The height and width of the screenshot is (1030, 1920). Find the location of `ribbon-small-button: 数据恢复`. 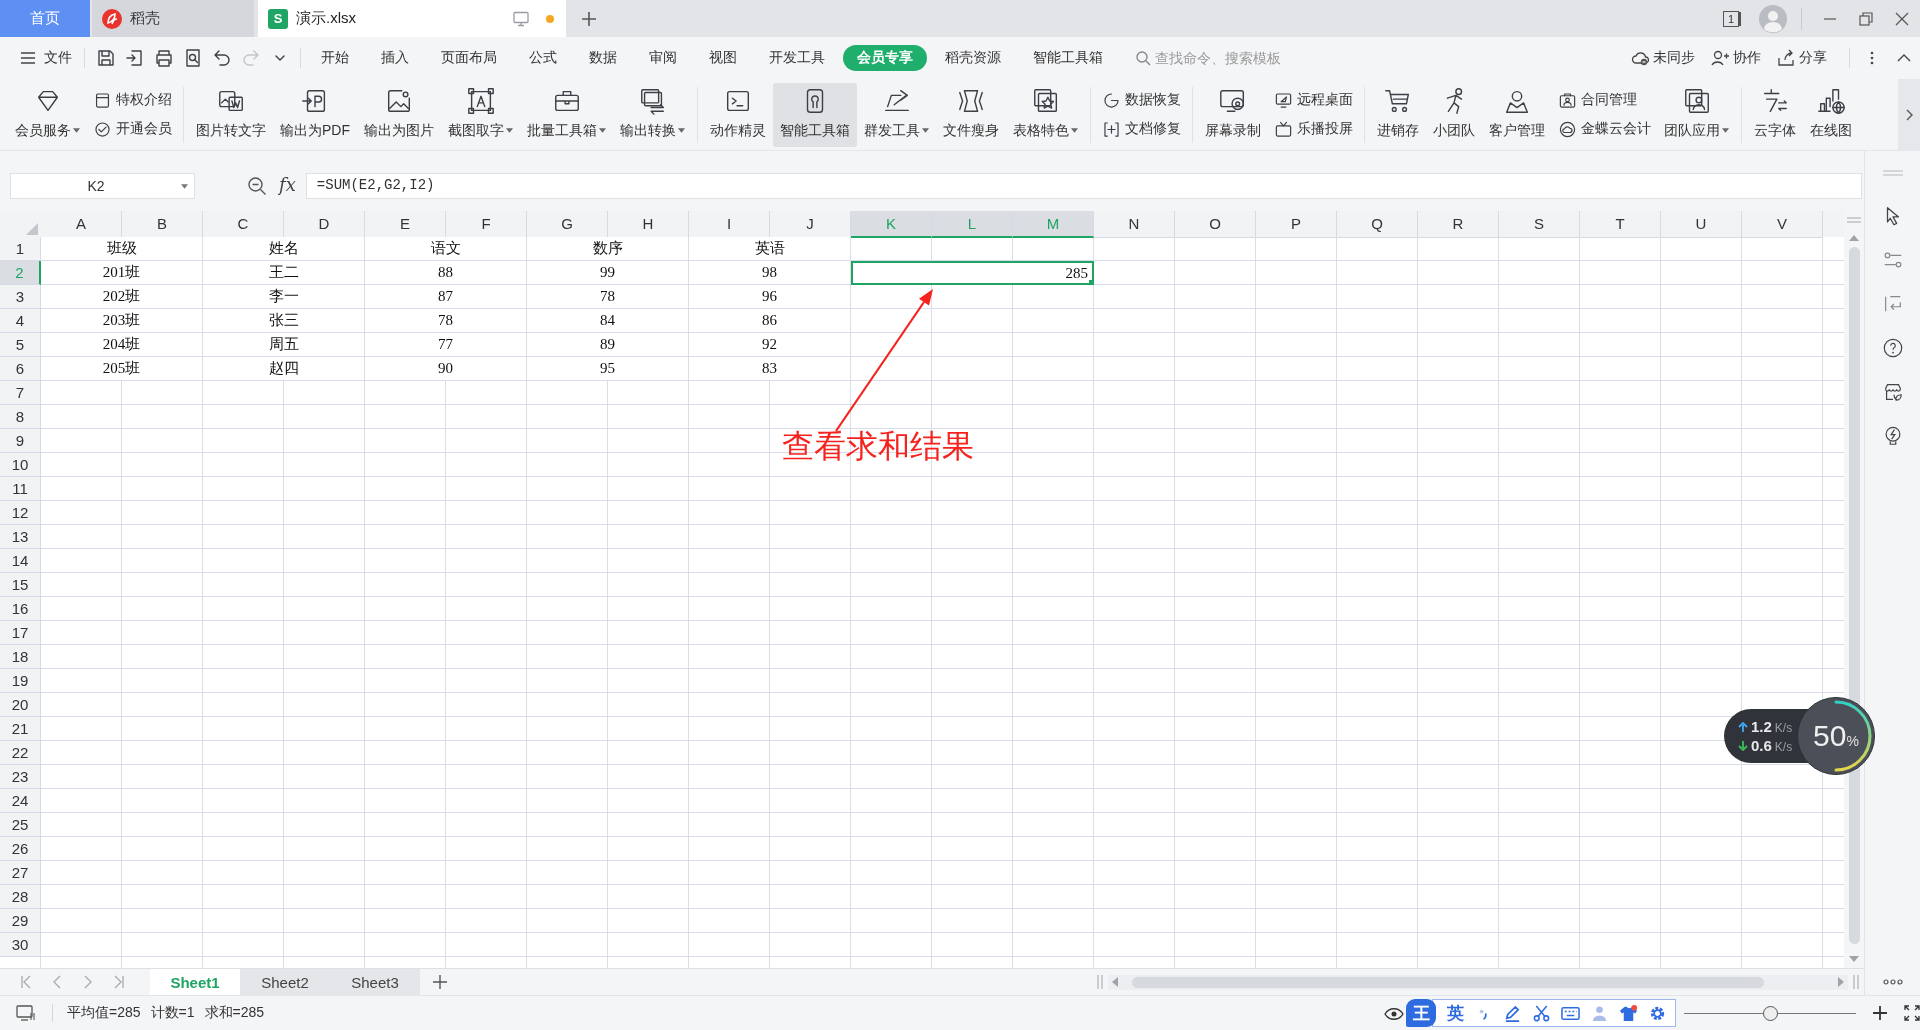

ribbon-small-button: 数据恢复 is located at coordinates (1141, 100).